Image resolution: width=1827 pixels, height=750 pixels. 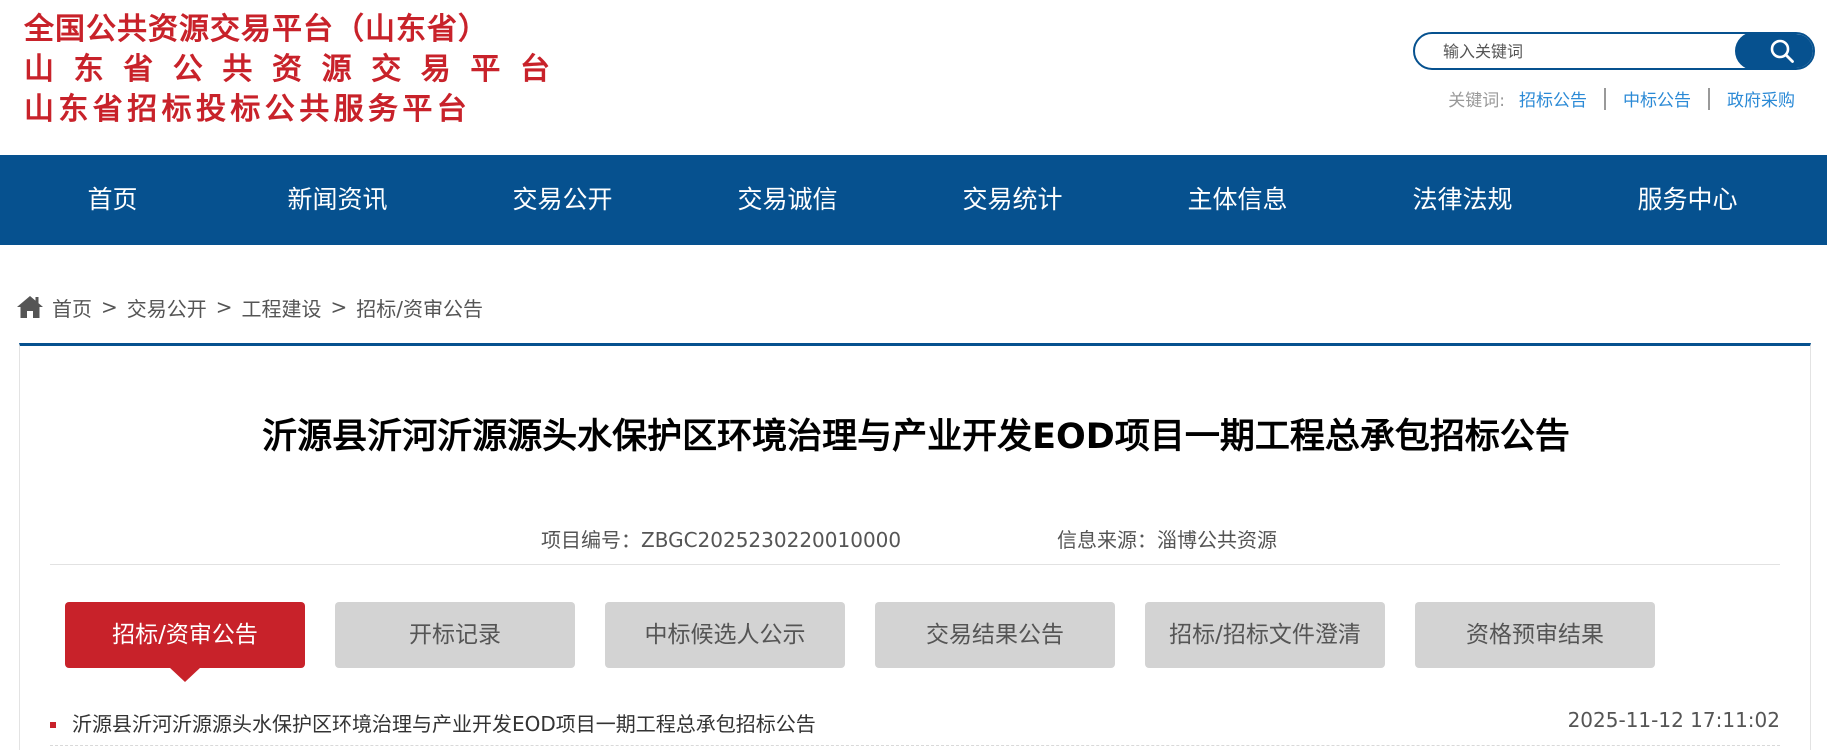 What do you see at coordinates (916, 437) in the screenshot?
I see `article-title: 沂源县沂河沂源源头水保护区环境治理与产业开发EOD项目一期工程总承包招标公告` at bounding box center [916, 437].